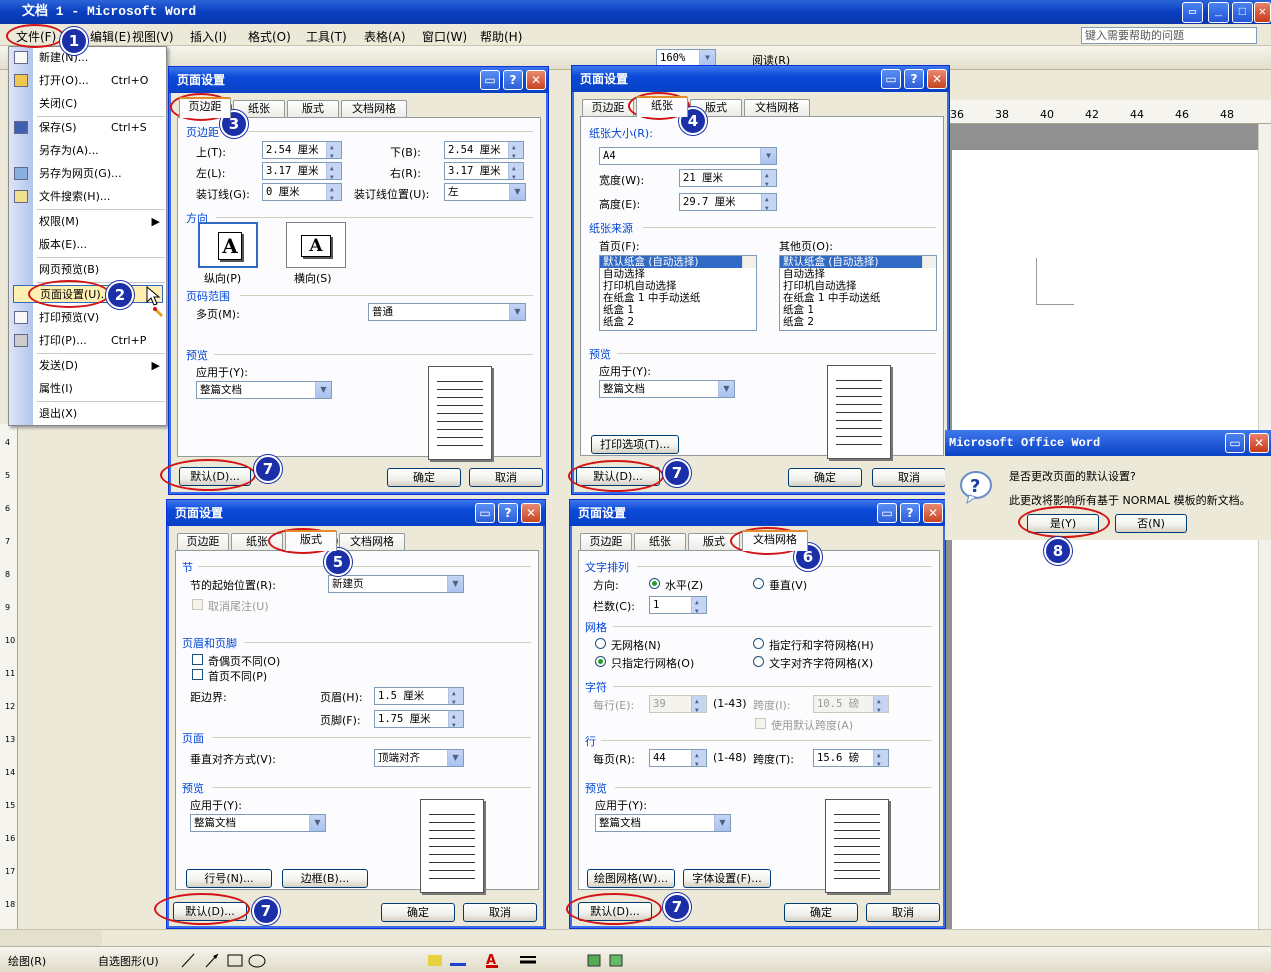 The image size is (1271, 972). Describe the element at coordinates (1242, 12) in the screenshot. I see `maximize-icon: □` at that location.